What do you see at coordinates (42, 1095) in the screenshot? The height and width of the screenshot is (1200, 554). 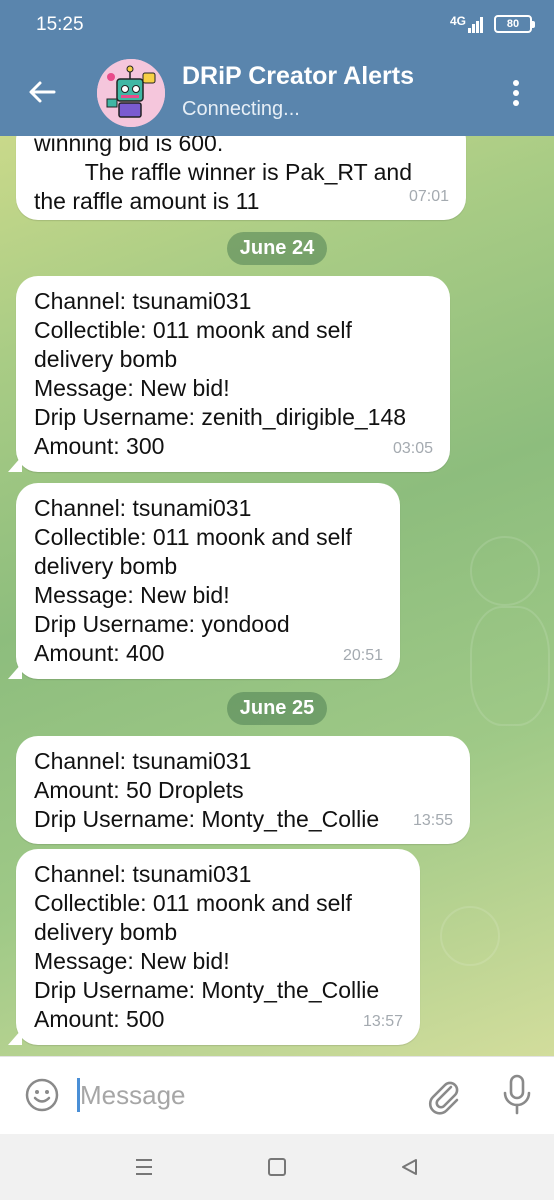 I see `emoji-icon` at bounding box center [42, 1095].